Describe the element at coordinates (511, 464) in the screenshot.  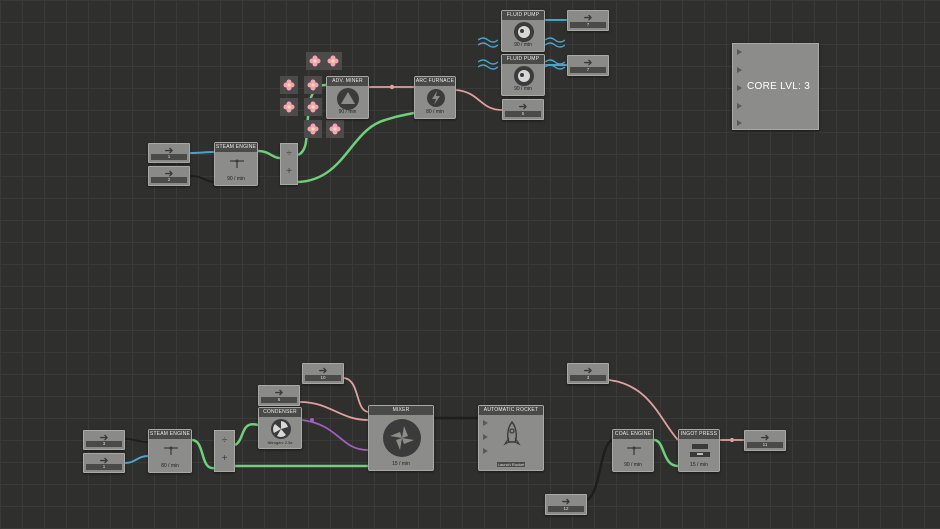
I see `launch-rocket-label: Launch Rocket` at that location.